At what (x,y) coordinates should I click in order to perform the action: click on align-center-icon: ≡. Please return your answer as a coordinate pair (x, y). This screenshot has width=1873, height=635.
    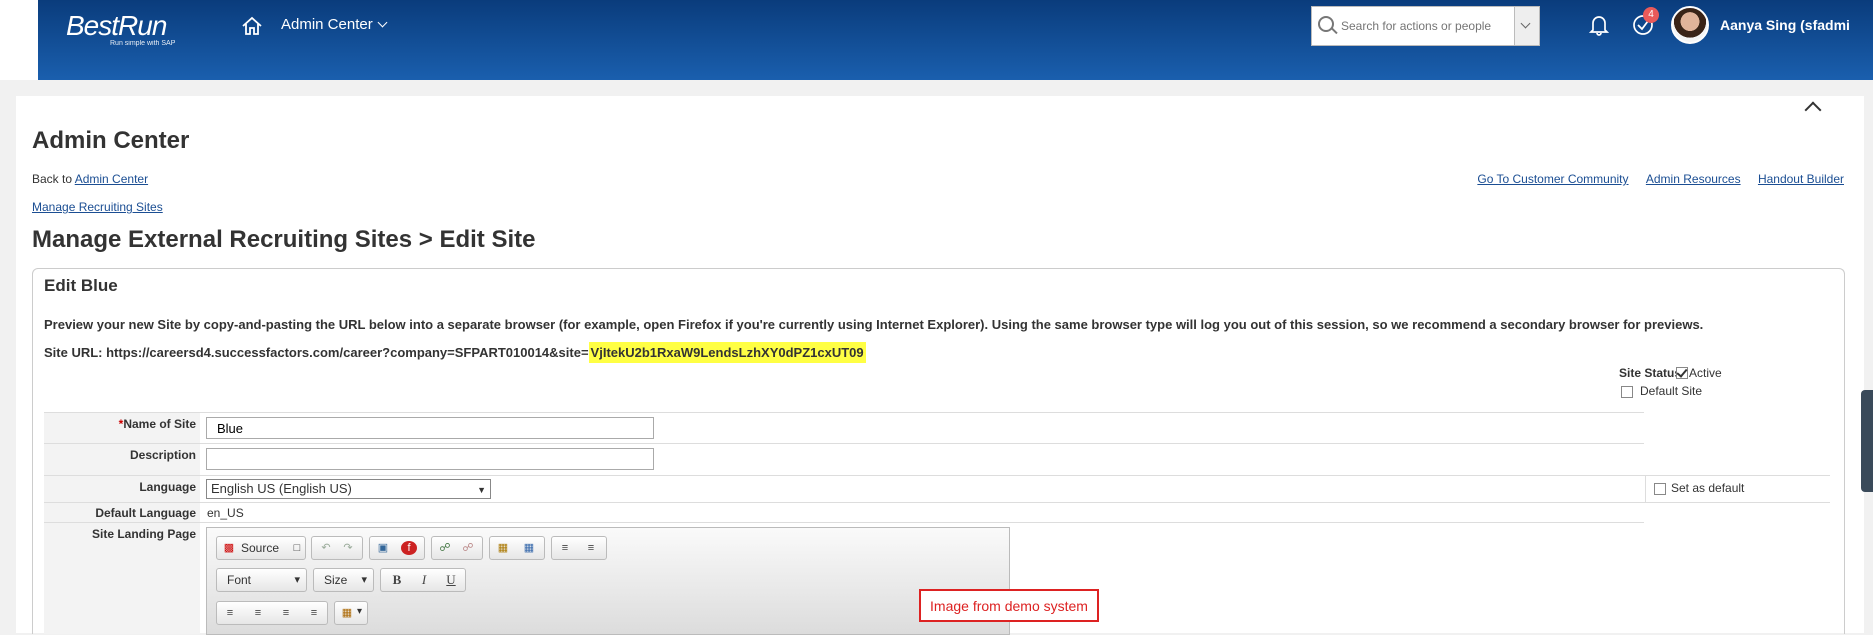
    Looking at the image, I should click on (258, 613).